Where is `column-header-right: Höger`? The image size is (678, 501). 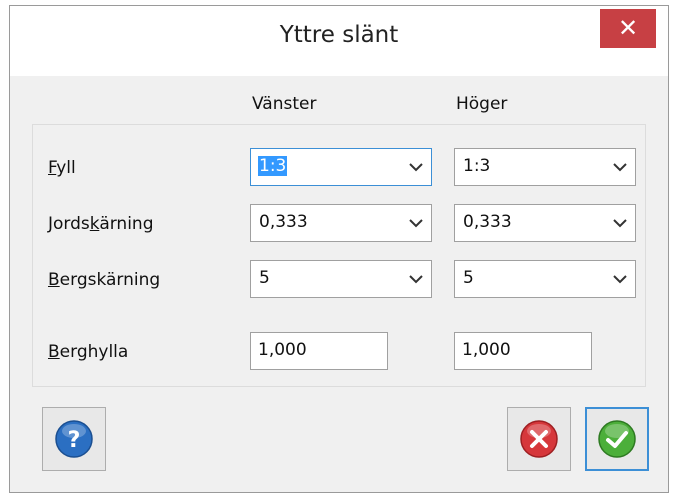
column-header-right: Höger is located at coordinates (482, 104).